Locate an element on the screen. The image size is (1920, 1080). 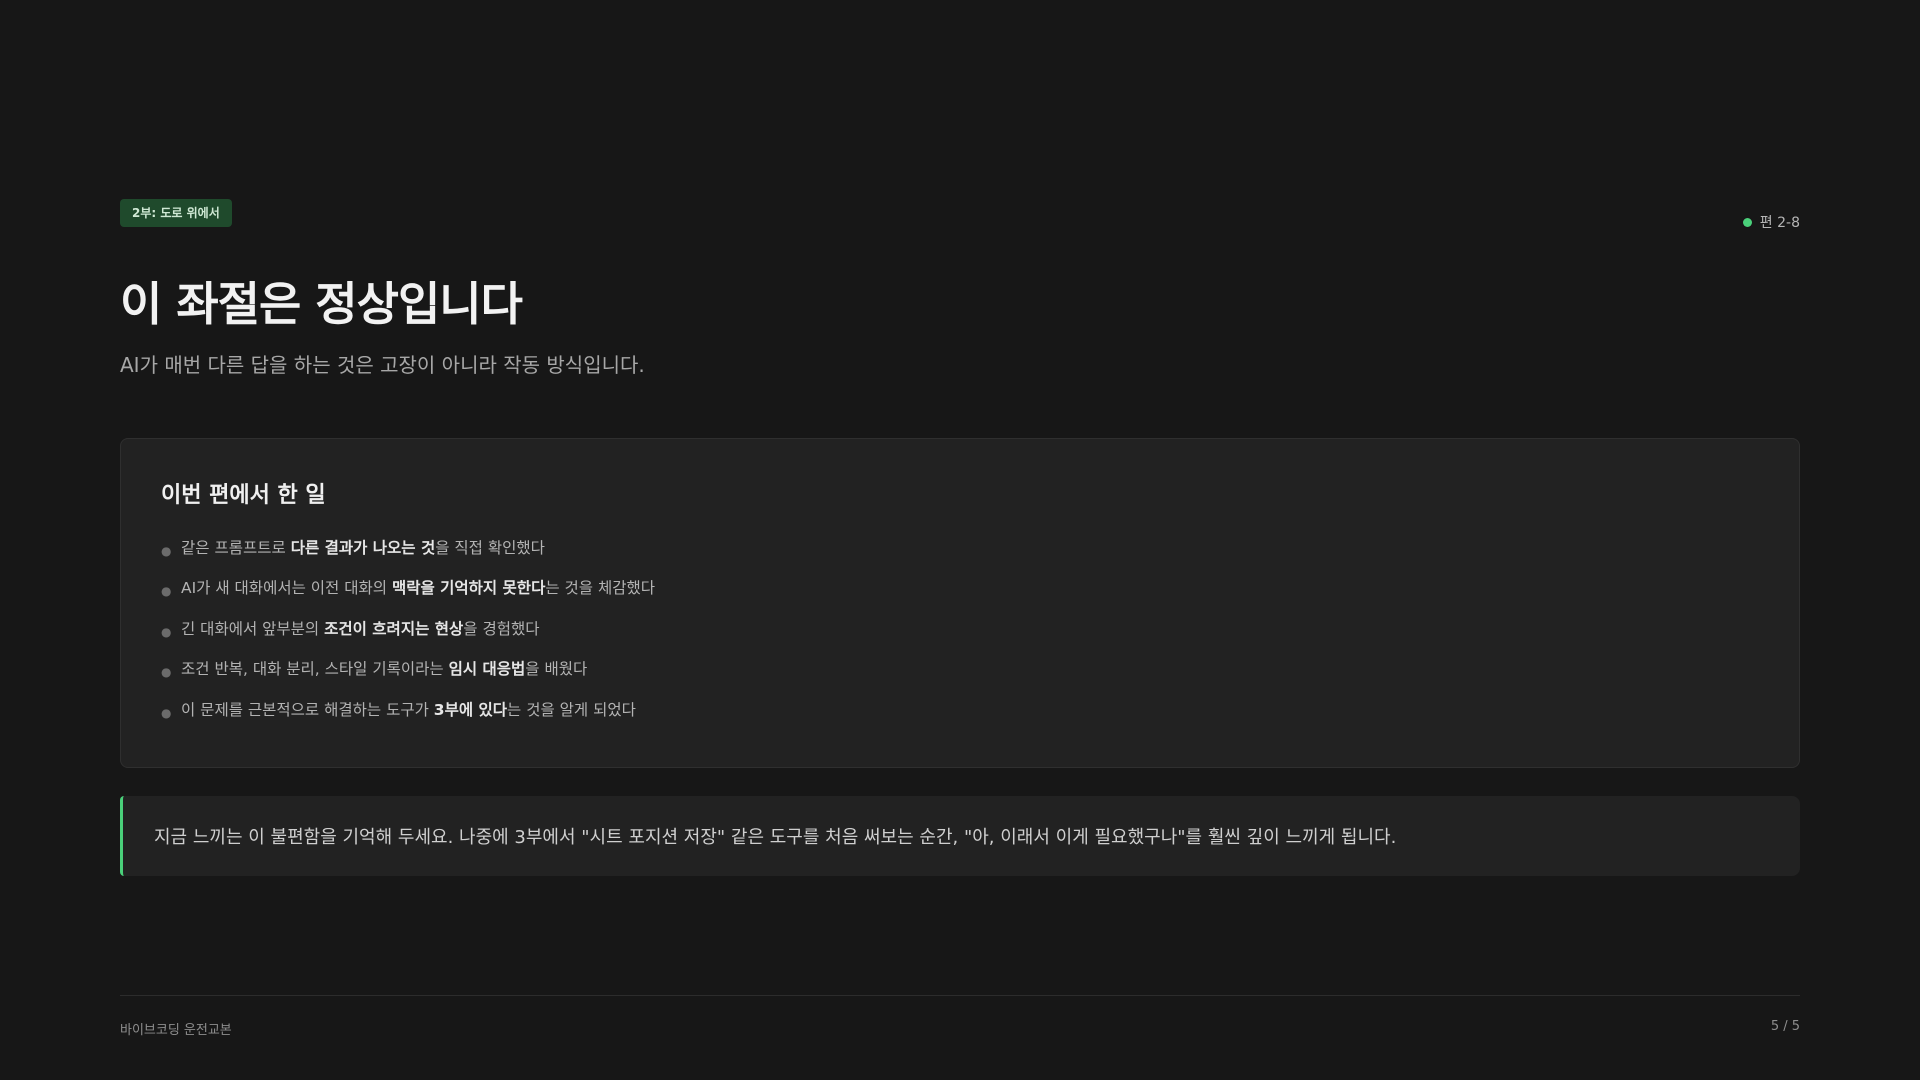
footer: 바이브코딩 운전교본 5 / 5 is located at coordinates (960, 1016).